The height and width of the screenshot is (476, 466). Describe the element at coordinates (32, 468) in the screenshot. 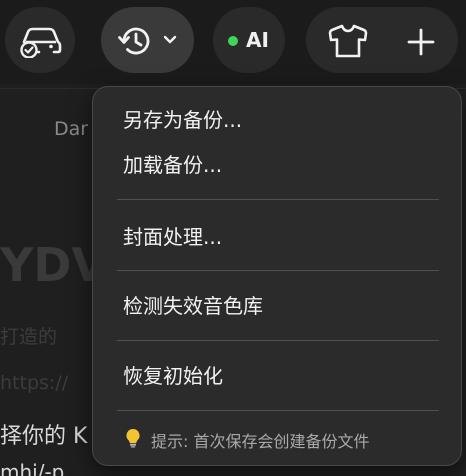

I see `background-last-fragment: mhi/-p` at that location.